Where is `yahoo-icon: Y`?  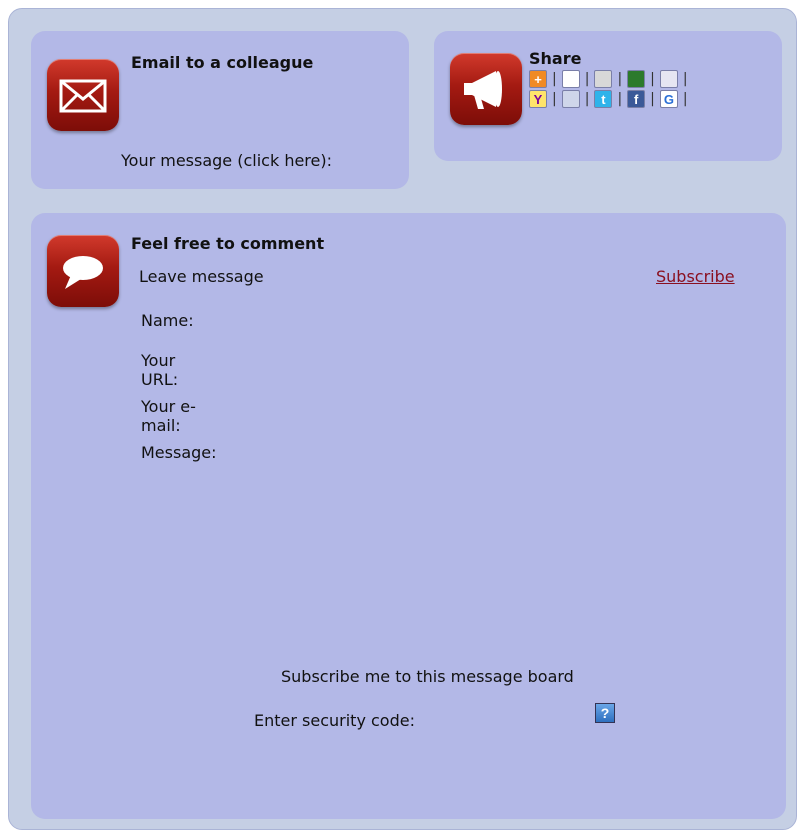 yahoo-icon: Y is located at coordinates (538, 99).